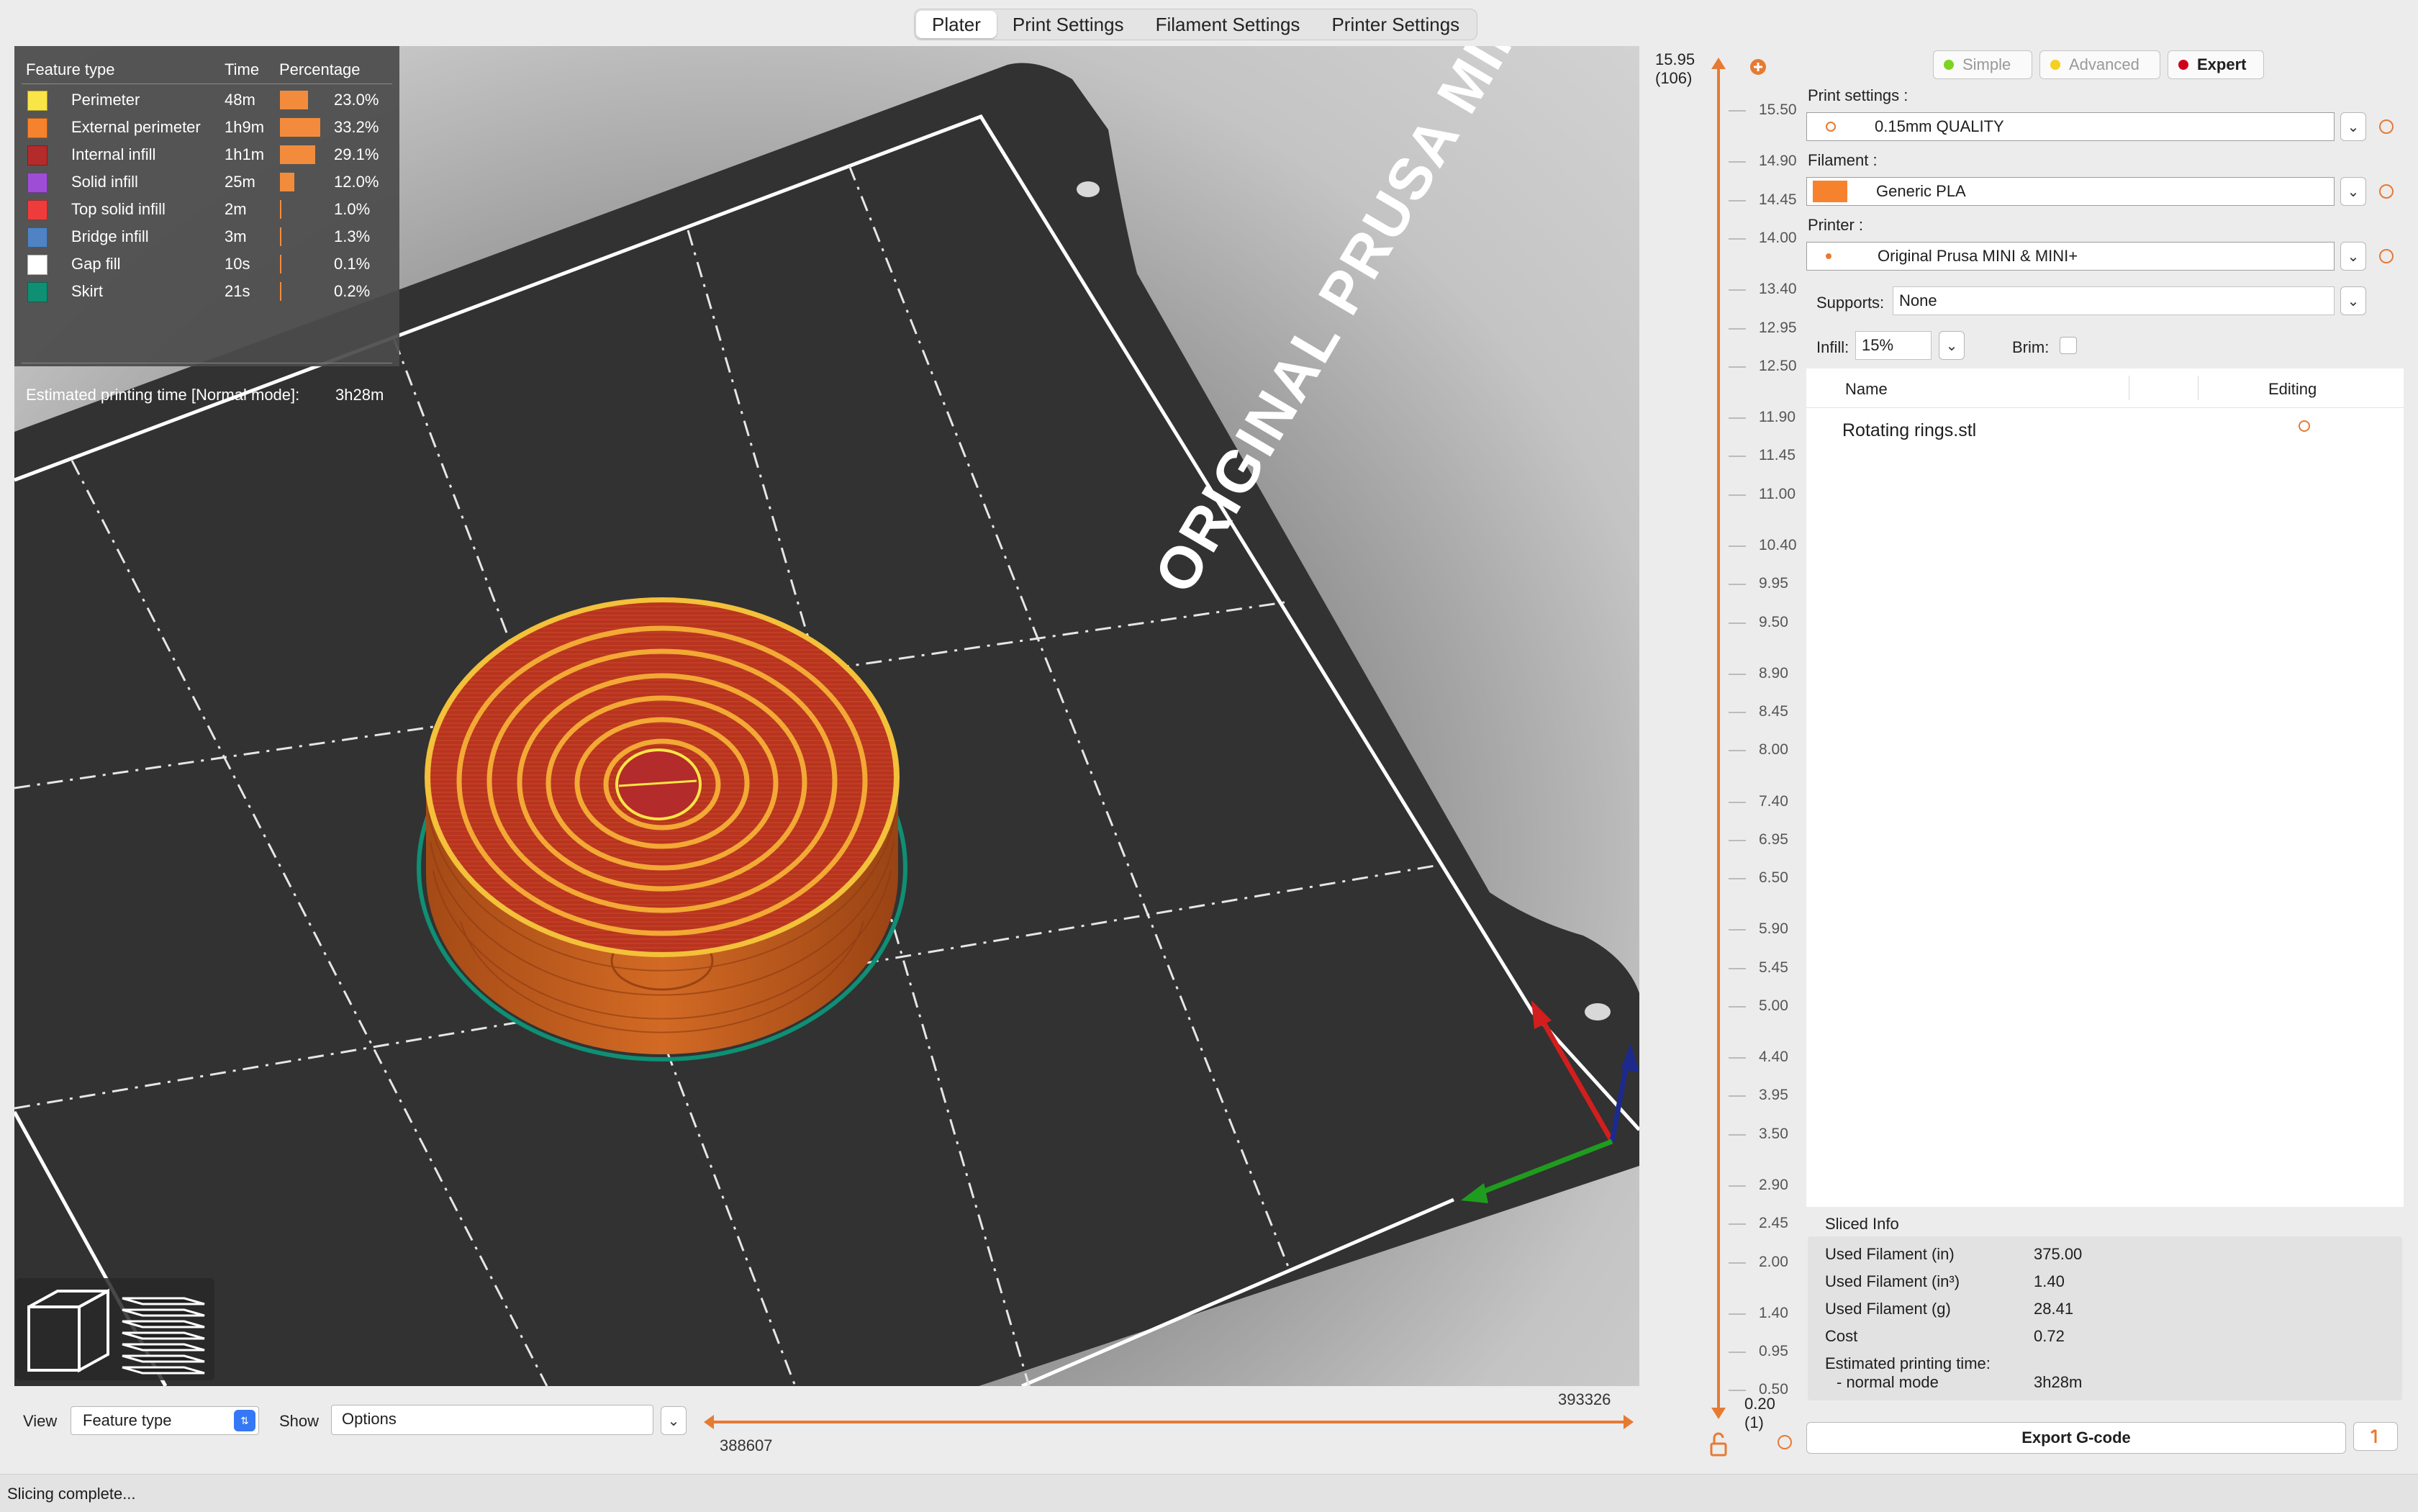 The height and width of the screenshot is (1512, 2418). What do you see at coordinates (1718, 1414) in the screenshot?
I see `v-slider-bottom-handle` at bounding box center [1718, 1414].